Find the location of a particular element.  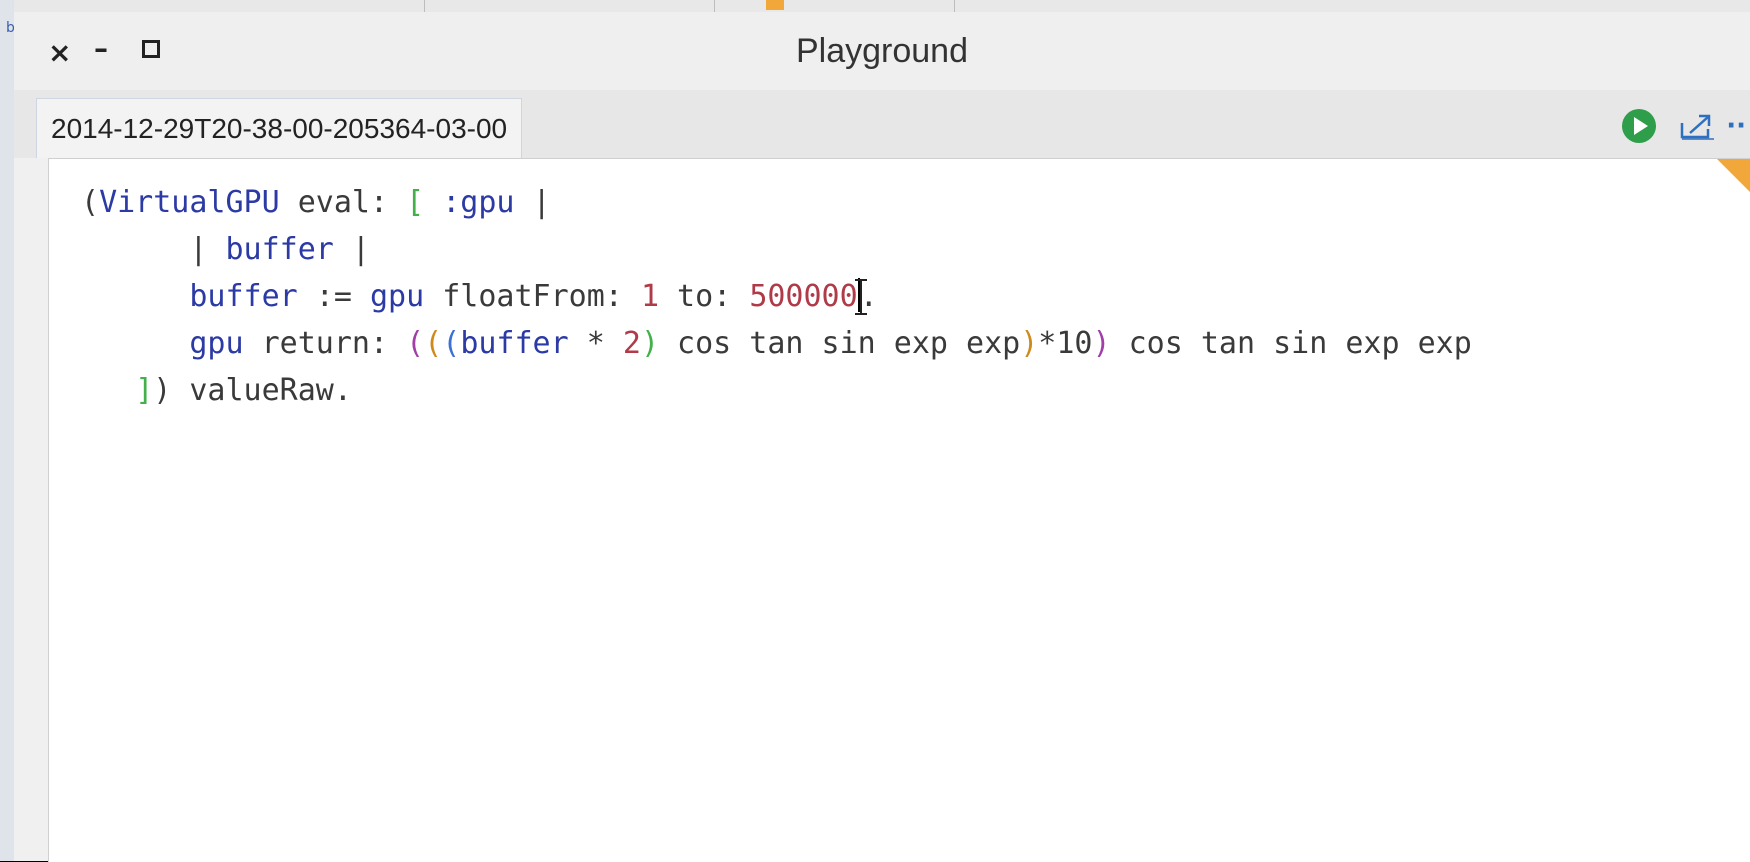

editor-toolbar: ·· is located at coordinates (1686, 126).